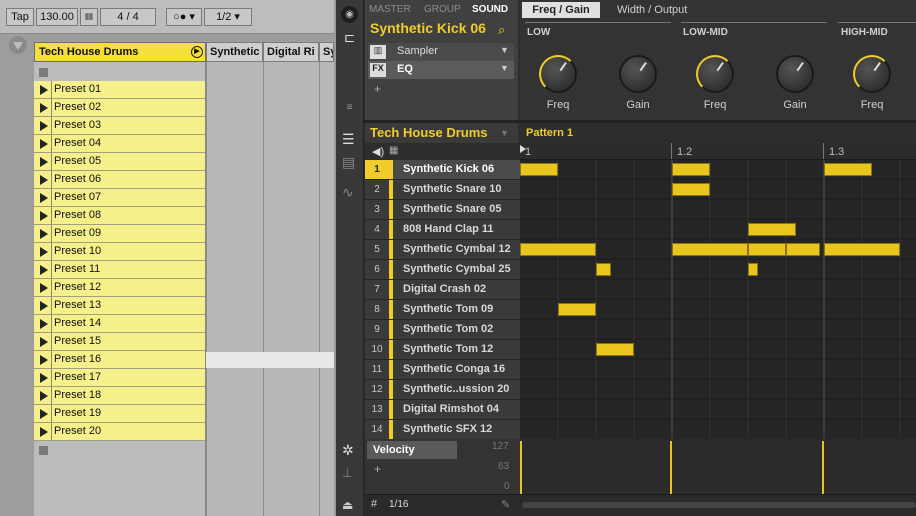  What do you see at coordinates (119, 162) in the screenshot?
I see `clip-slot: Preset 05` at bounding box center [119, 162].